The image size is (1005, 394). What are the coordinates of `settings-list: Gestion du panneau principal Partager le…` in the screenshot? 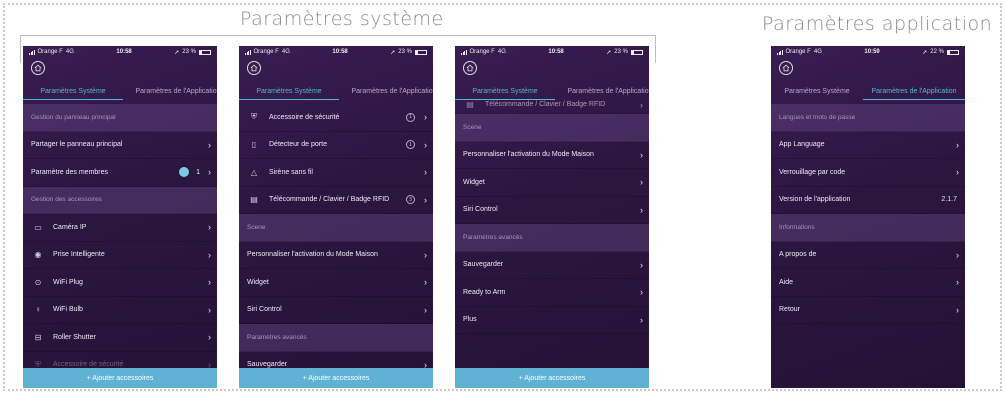 It's located at (120, 241).